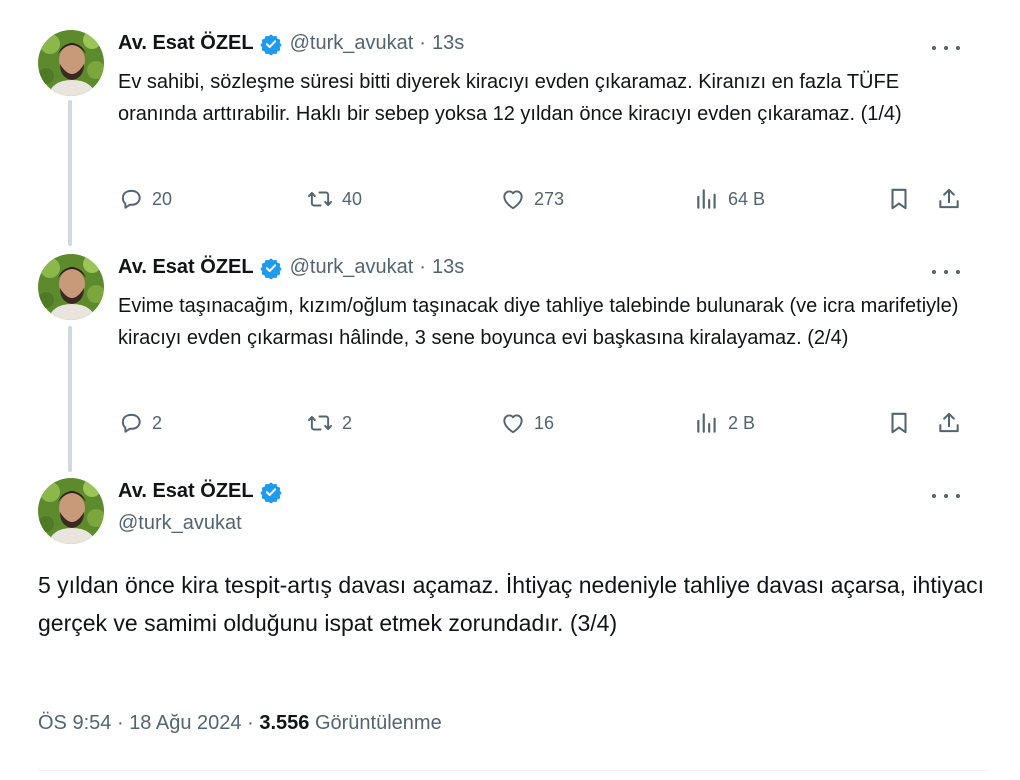 This screenshot has height=780, width=1020. What do you see at coordinates (162, 198) in the screenshot?
I see `reply-count: 20` at bounding box center [162, 198].